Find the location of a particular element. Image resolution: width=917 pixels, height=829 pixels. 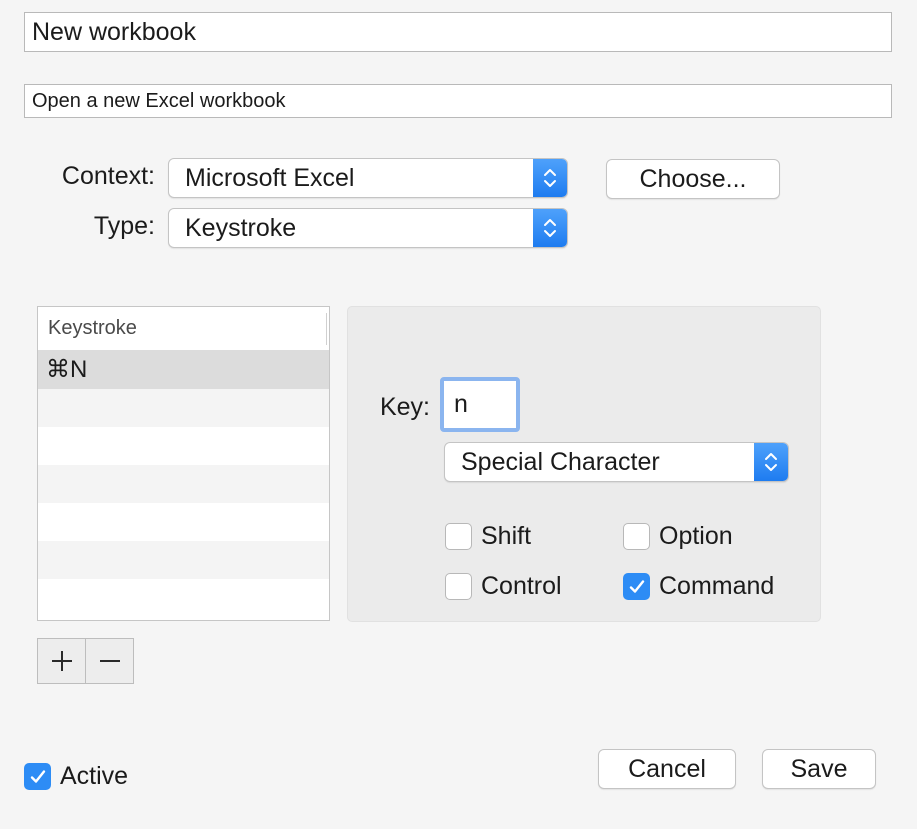

table-header: Keystroke is located at coordinates (183, 329).